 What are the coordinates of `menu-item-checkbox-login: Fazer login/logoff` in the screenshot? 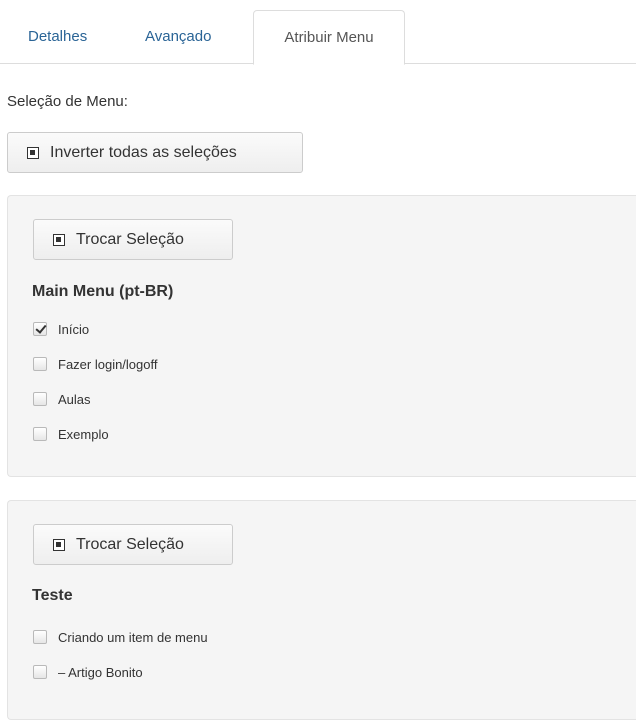 It's located at (95, 364).